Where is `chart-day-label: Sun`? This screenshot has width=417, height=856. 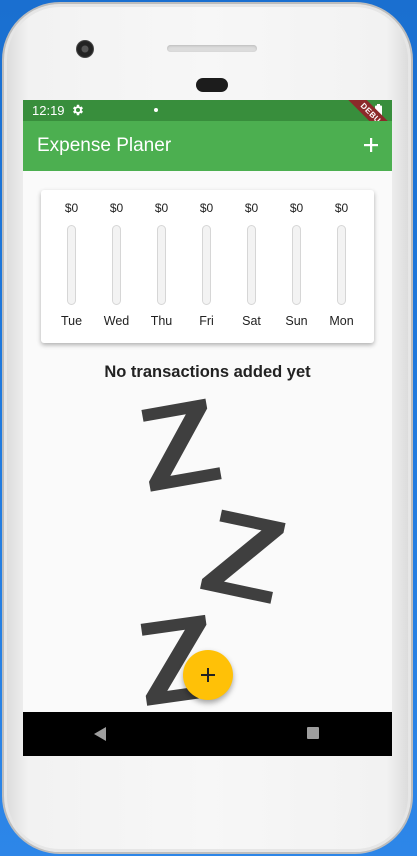 chart-day-label: Sun is located at coordinates (296, 321).